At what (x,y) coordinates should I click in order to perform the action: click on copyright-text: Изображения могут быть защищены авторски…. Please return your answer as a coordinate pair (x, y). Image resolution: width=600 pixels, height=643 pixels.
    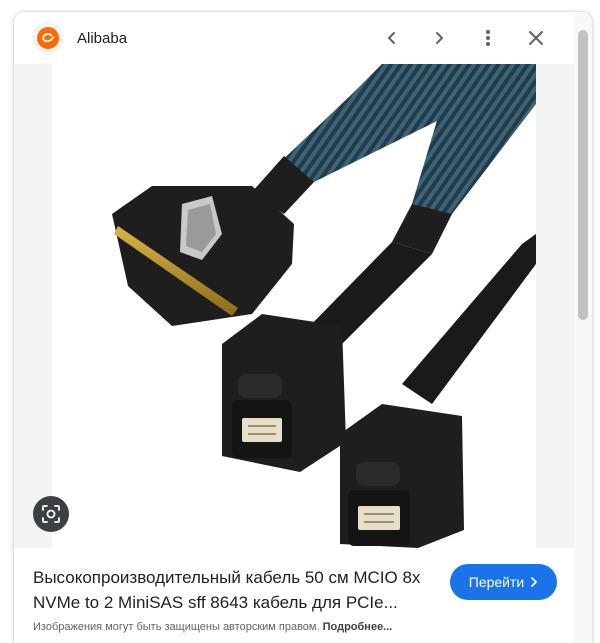
    Looking at the image, I should click on (176, 627).